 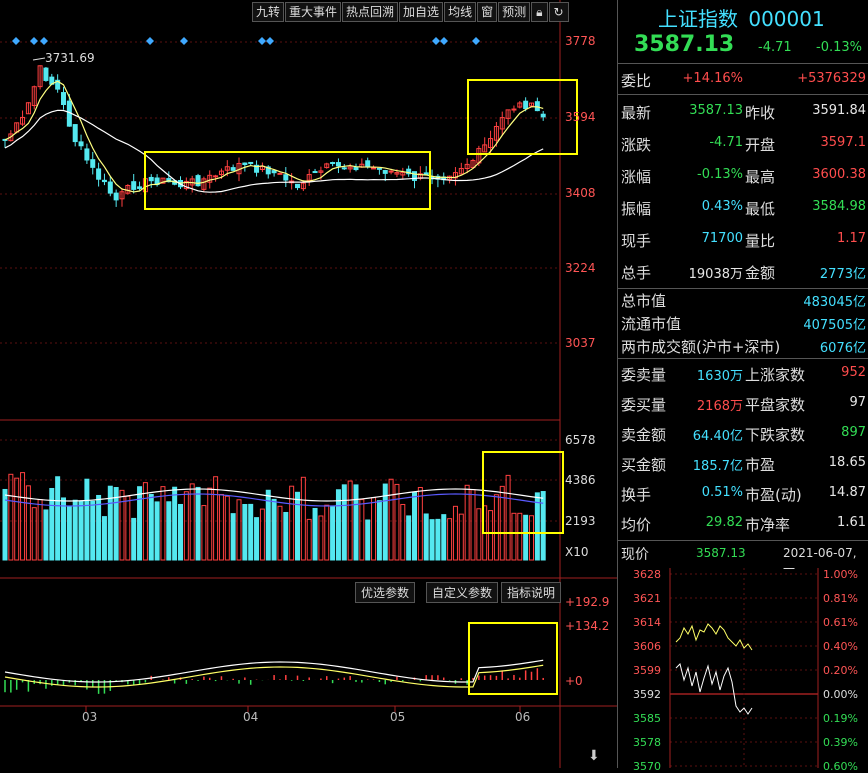 What do you see at coordinates (720, 174) in the screenshot?
I see `stat-value: -0.13%` at bounding box center [720, 174].